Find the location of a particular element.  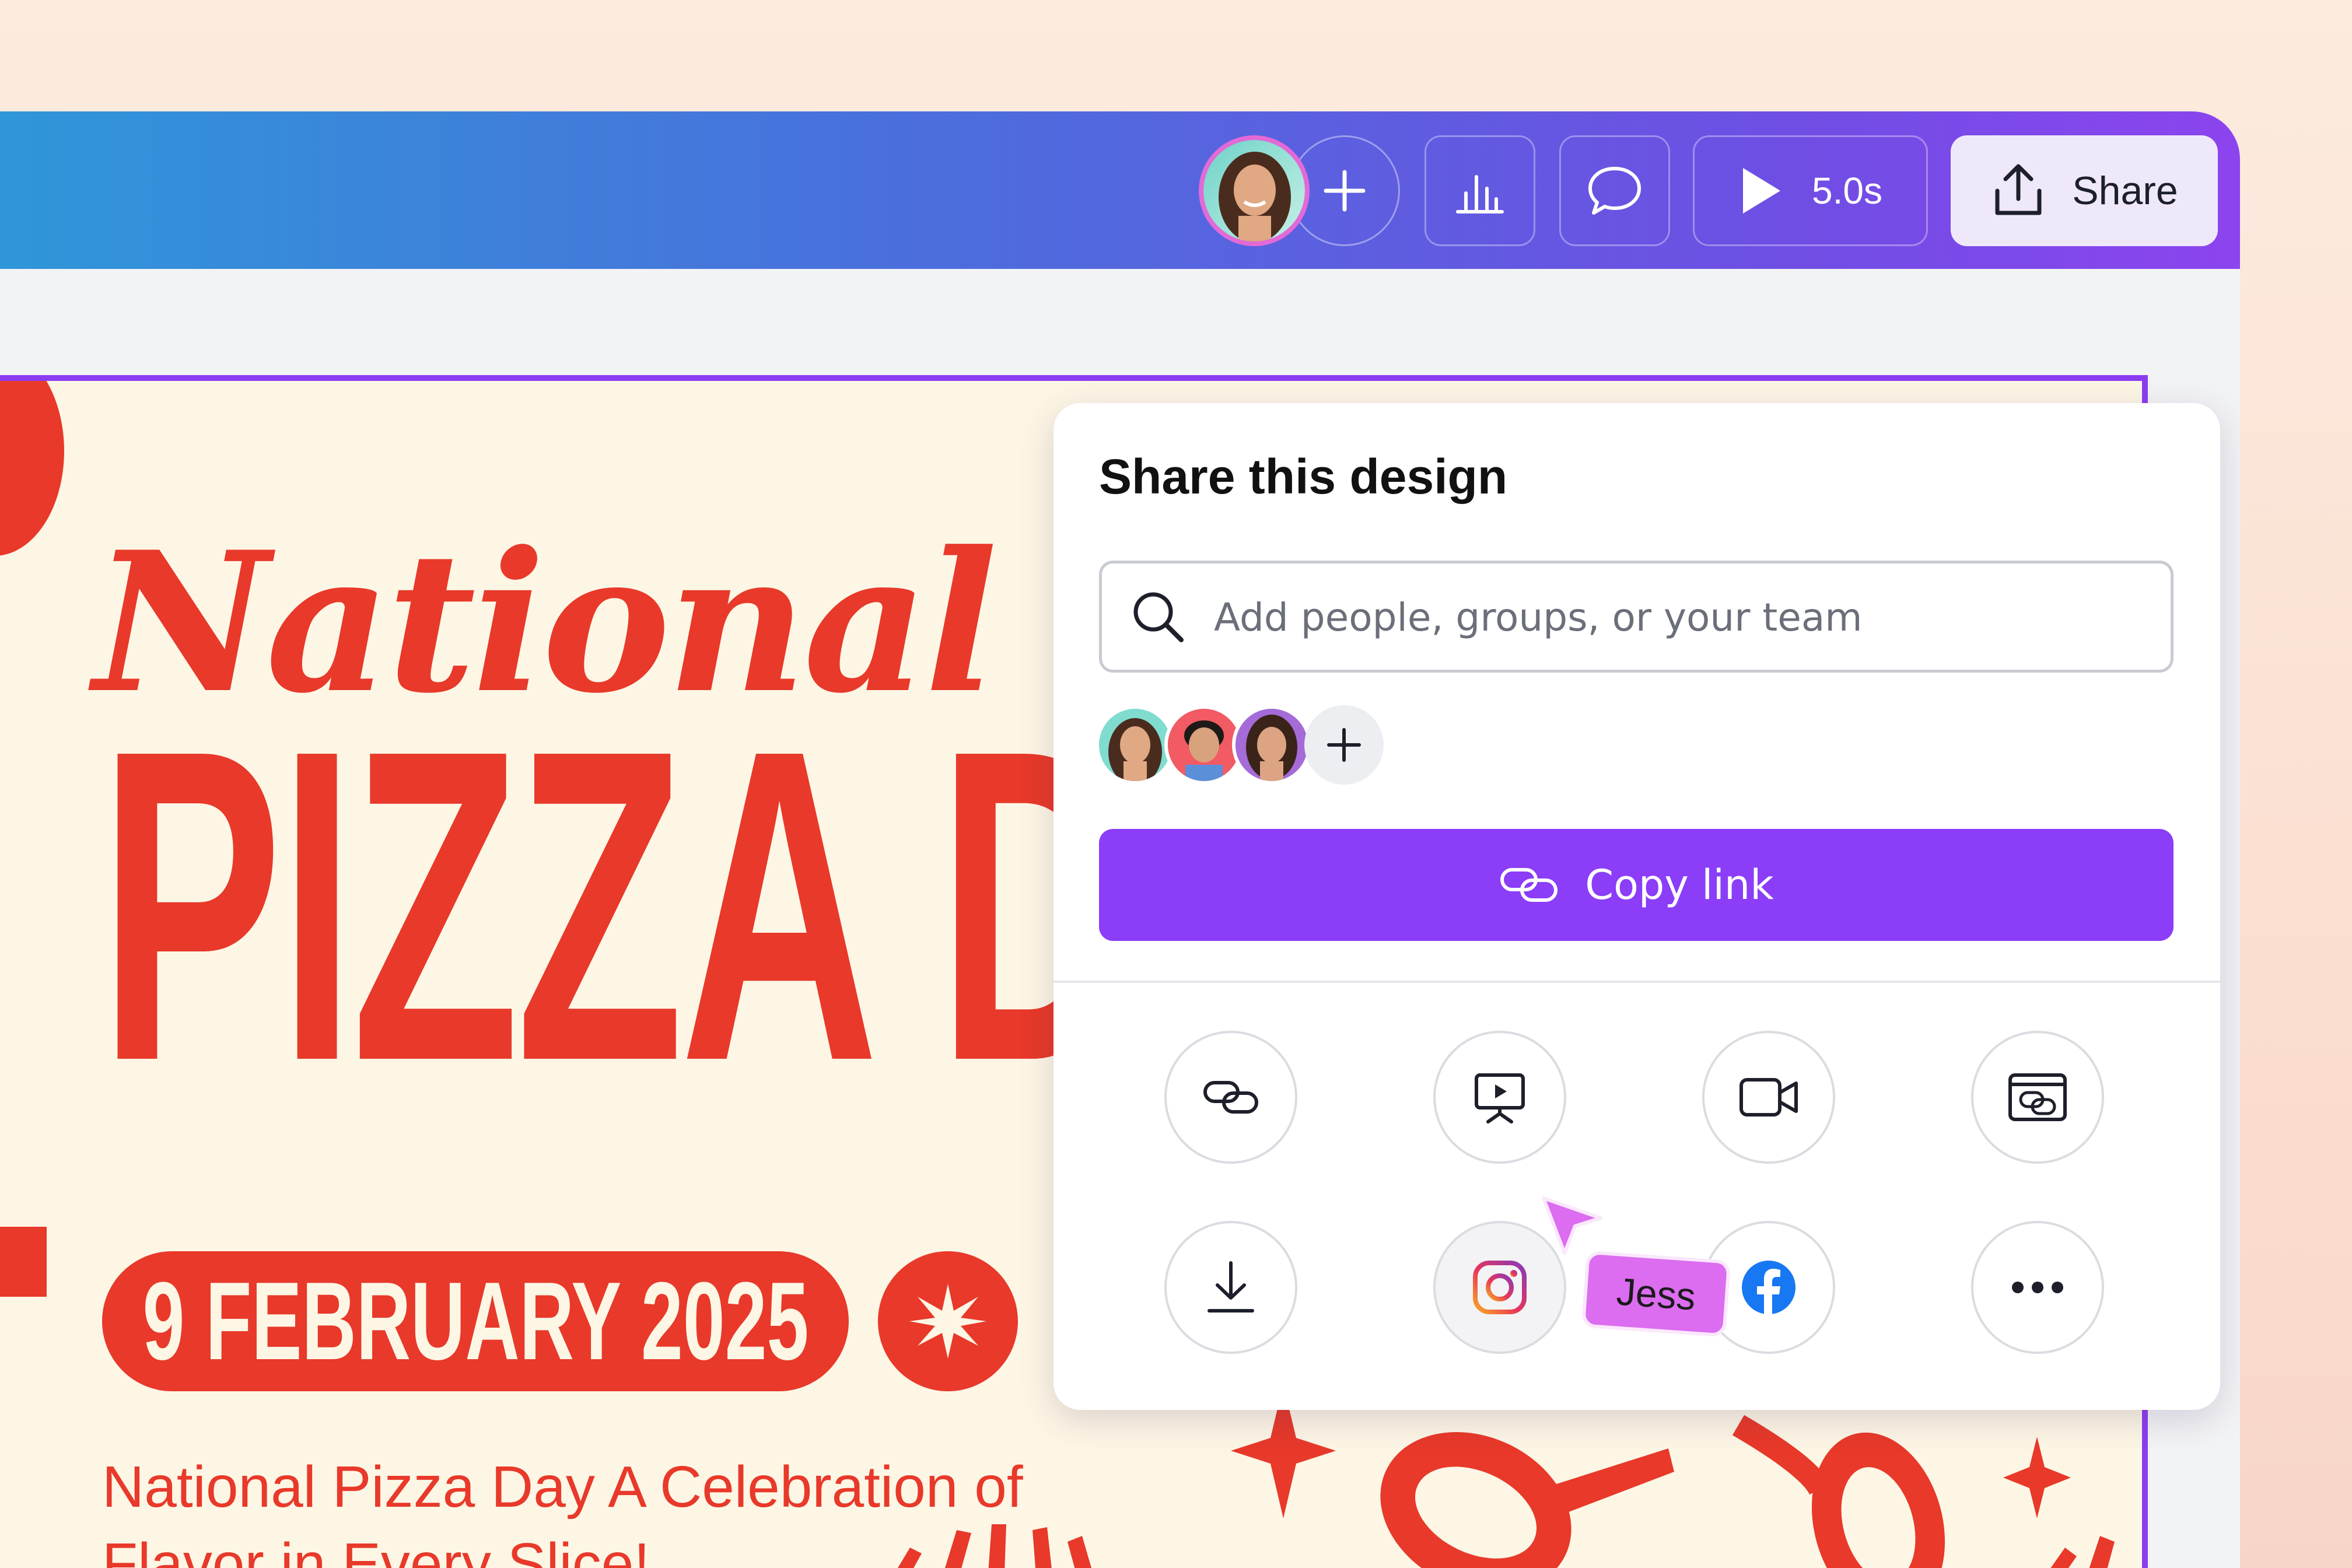

starburst-icon is located at coordinates (947, 1321).